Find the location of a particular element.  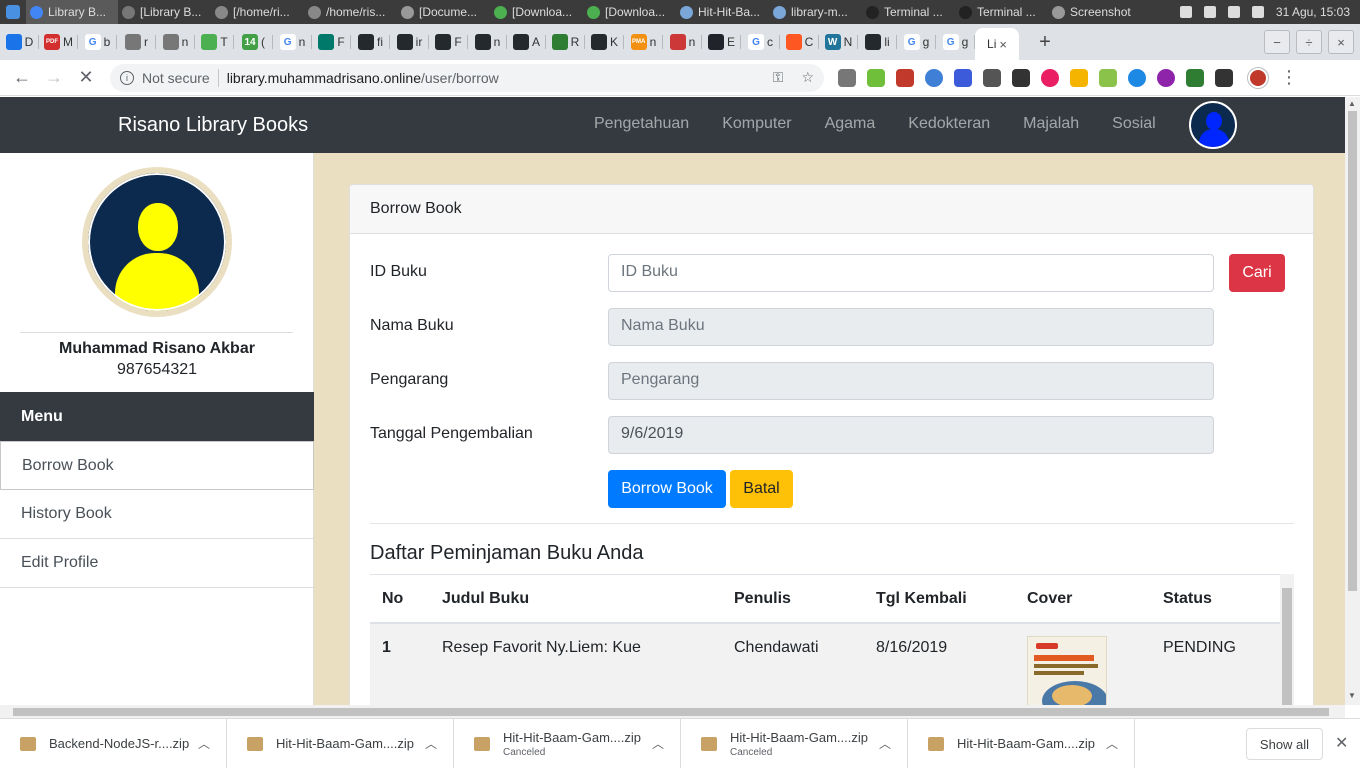

borrow-book-button: Borrow Book is located at coordinates (667, 489).